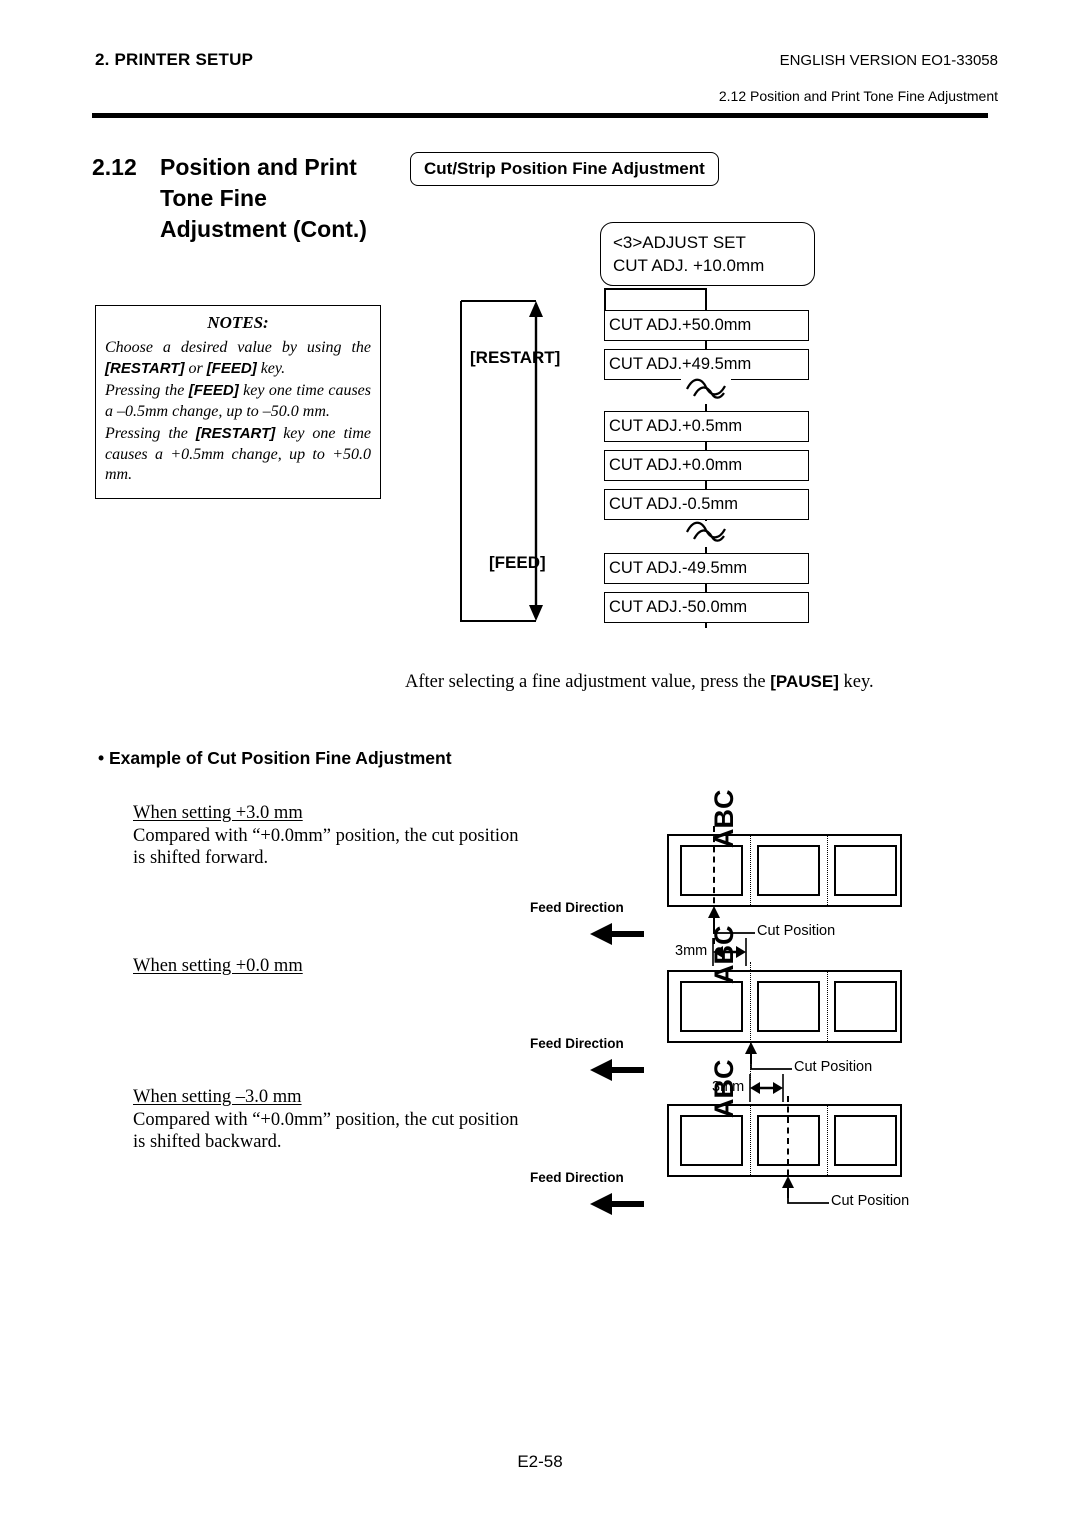  Describe the element at coordinates (724, 955) in the screenshot. I see `abc-text-2: ABC` at that location.